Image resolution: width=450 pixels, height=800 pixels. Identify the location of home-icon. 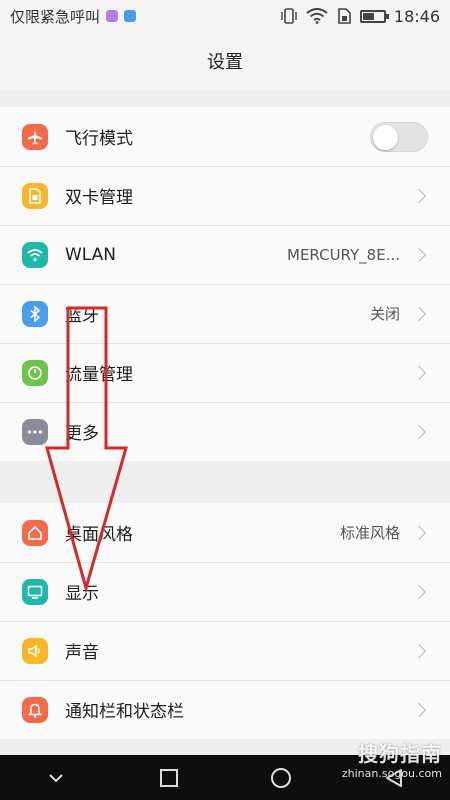
(35, 532).